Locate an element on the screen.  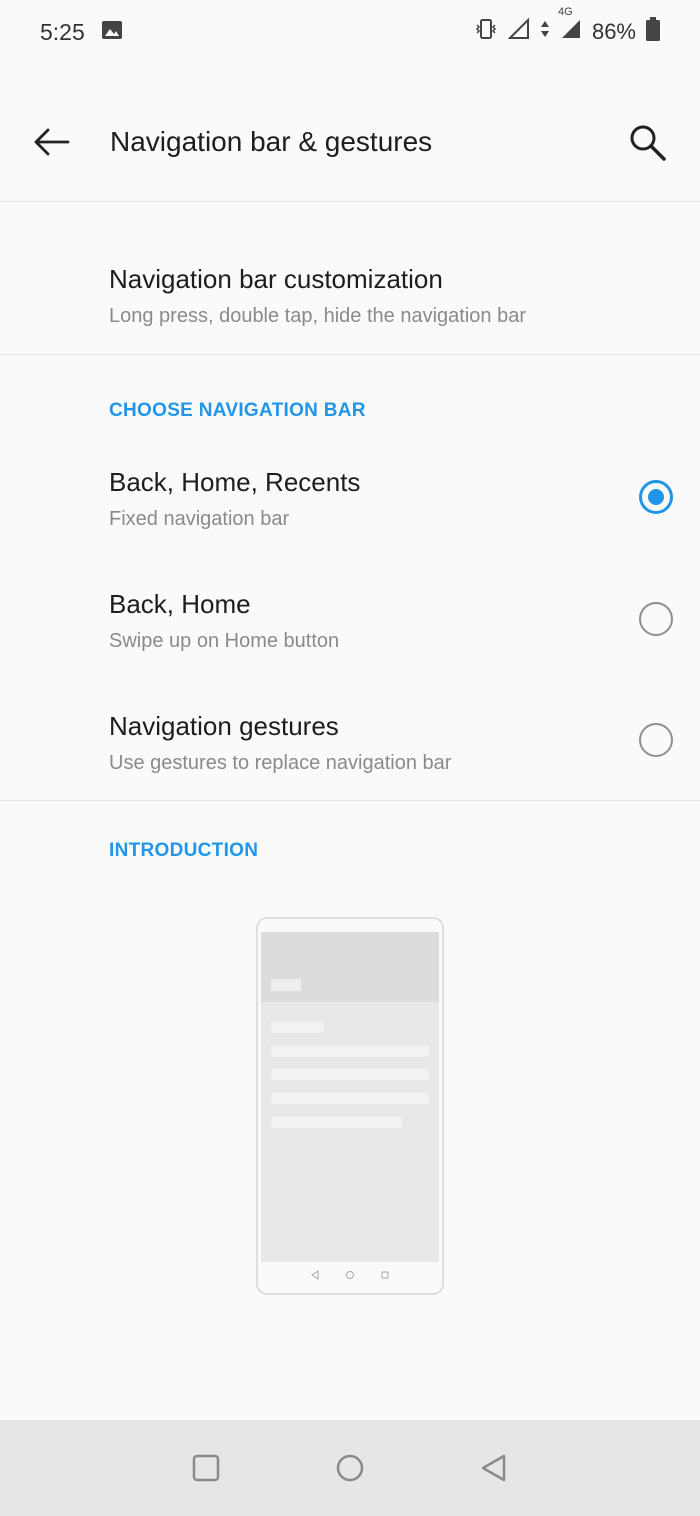
app-bar: Navigation bar & gestures is located at coordinates (350, 141).